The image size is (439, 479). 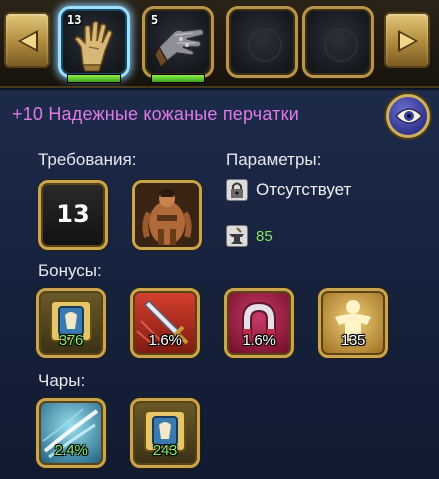 I want to click on enchant-tile-tornado: 2.4%, so click(x=71, y=433).